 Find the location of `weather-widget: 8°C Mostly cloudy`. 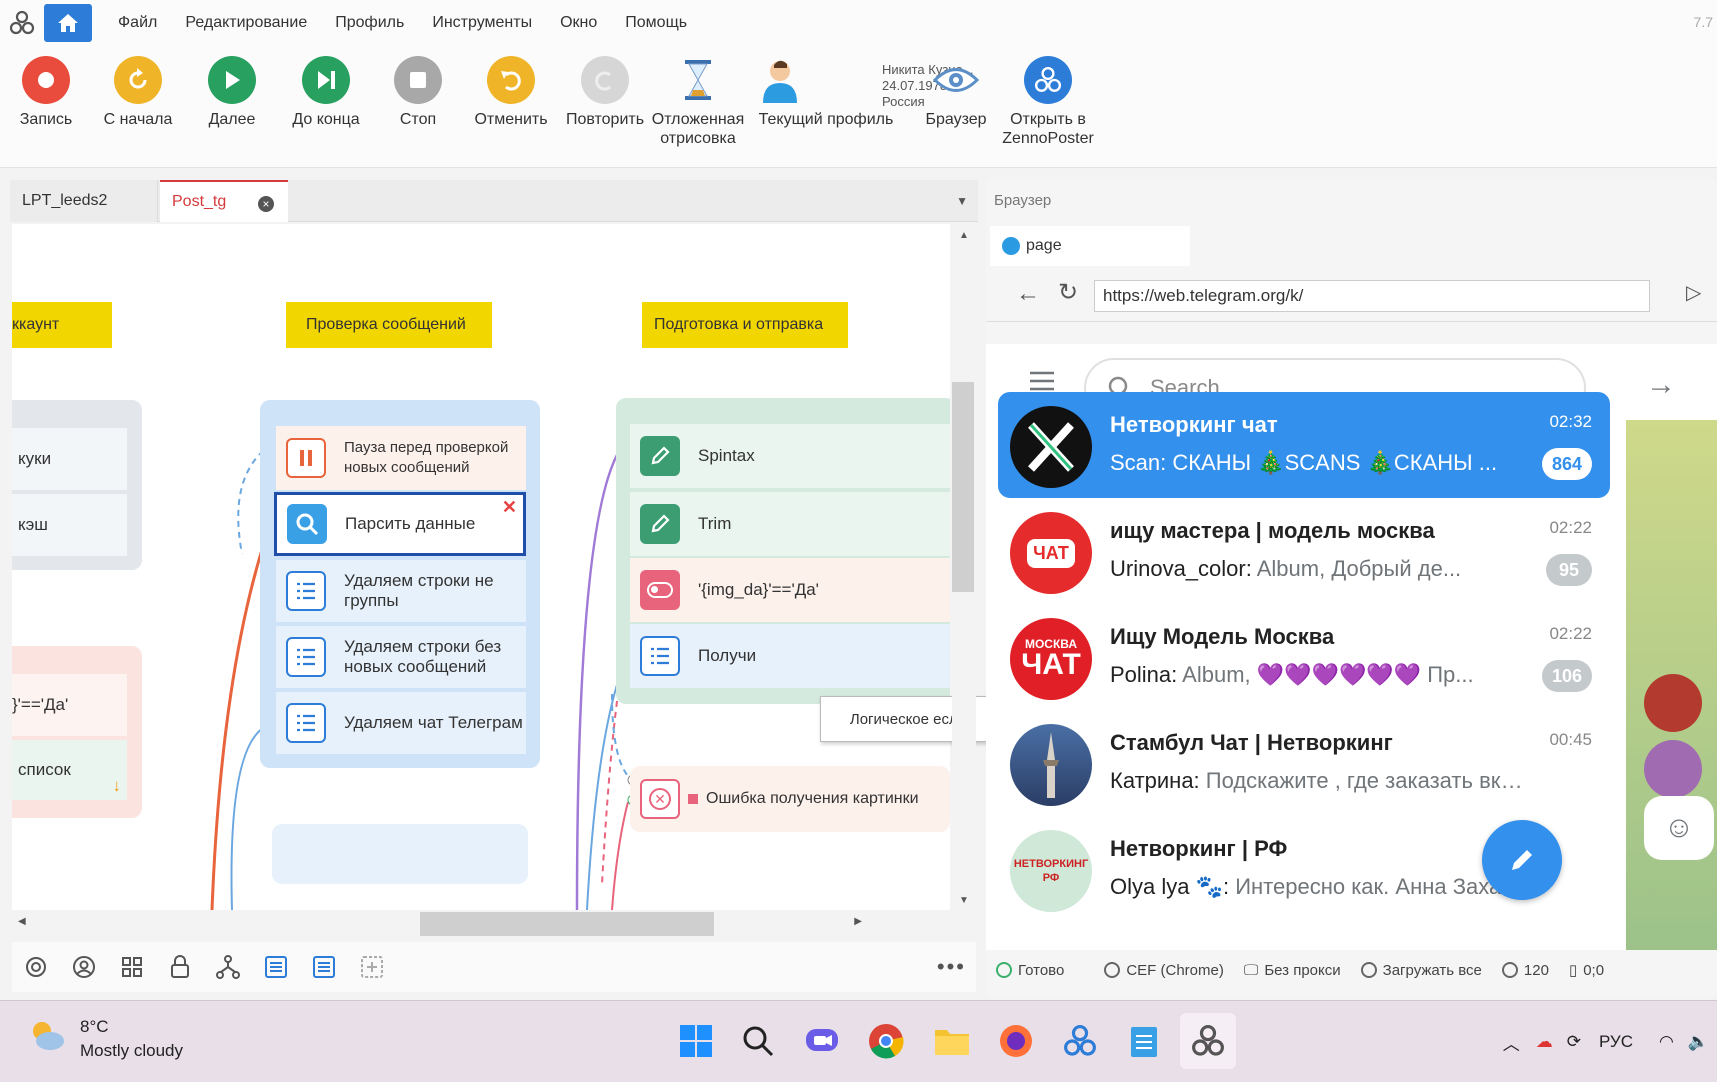

weather-widget: 8°C Mostly cloudy is located at coordinates (104, 1039).